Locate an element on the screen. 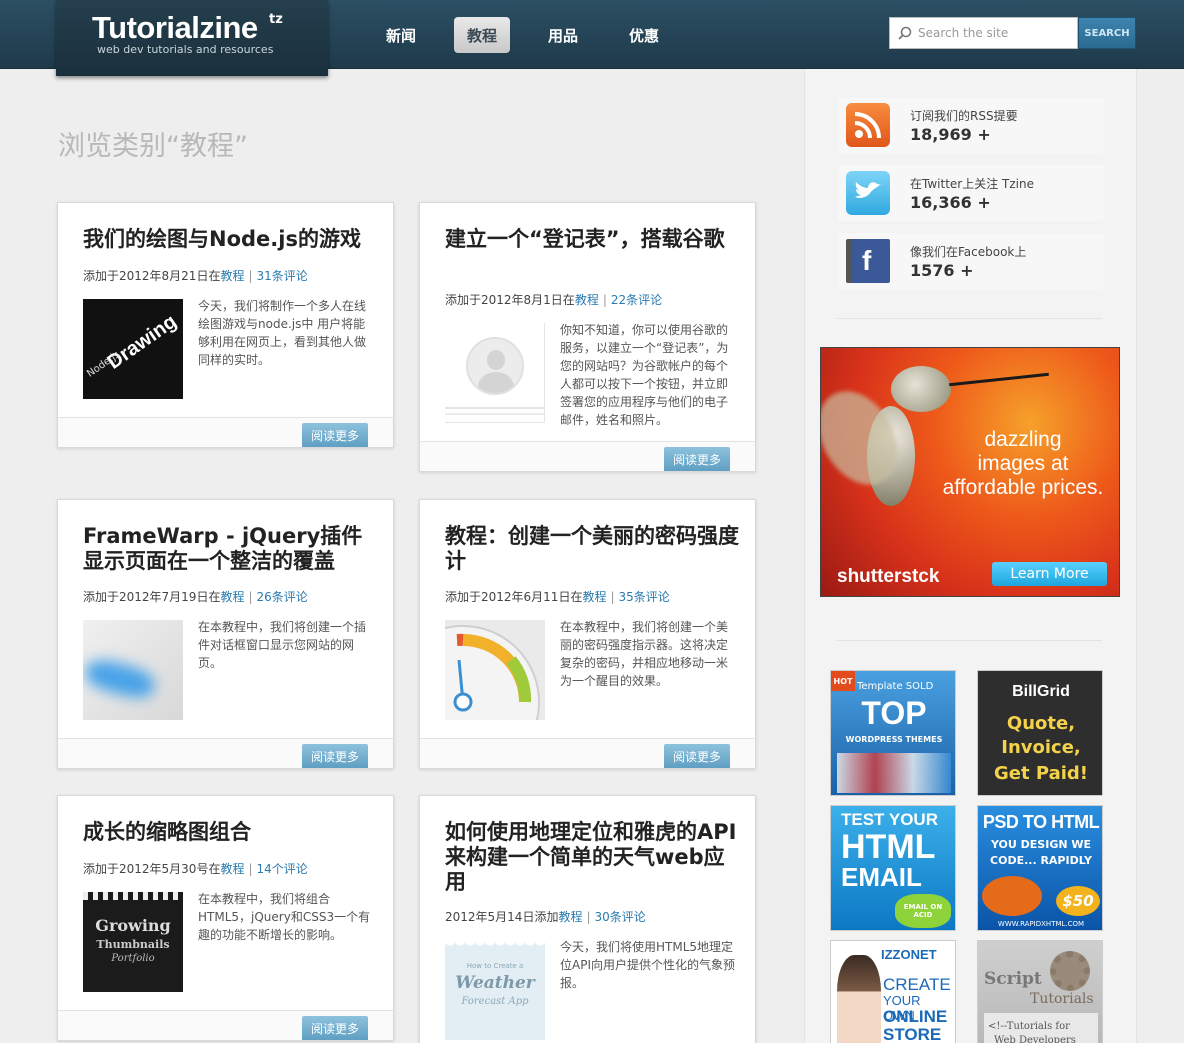 Image resolution: width=1184 pixels, height=1043 pixels. nav-item-supplies: 用品 is located at coordinates (563, 35).